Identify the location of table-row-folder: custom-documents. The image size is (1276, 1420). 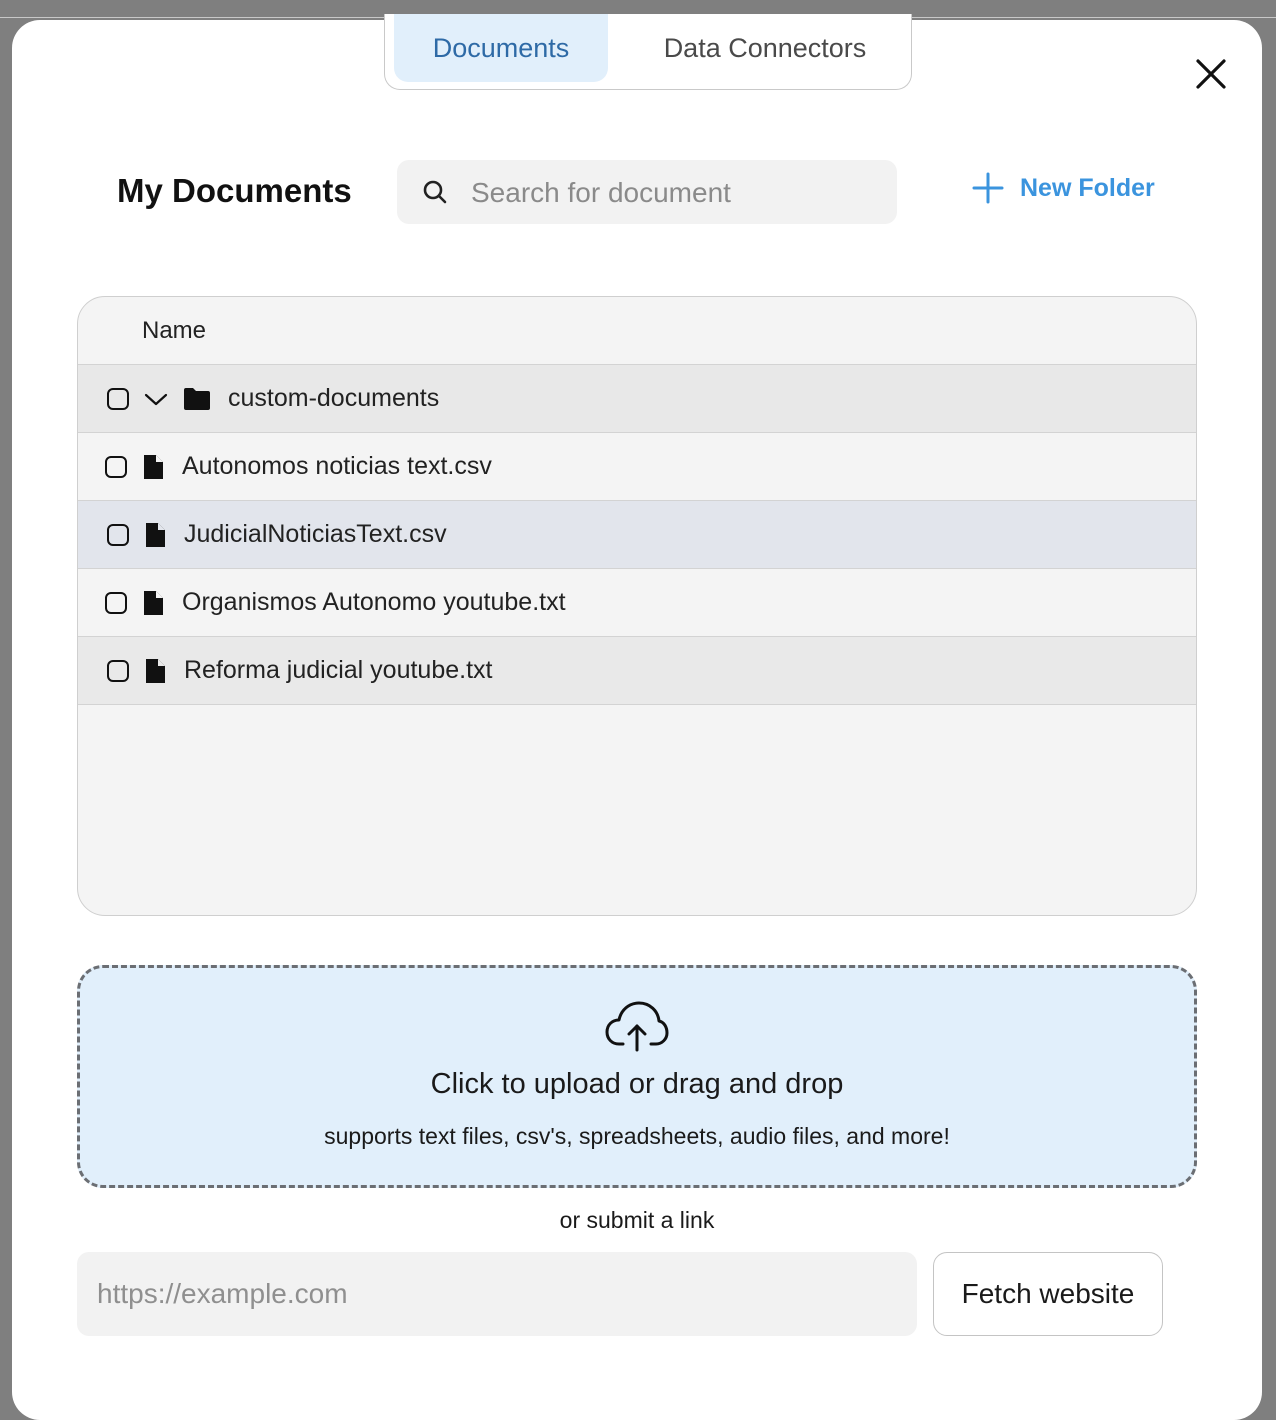
(637, 399).